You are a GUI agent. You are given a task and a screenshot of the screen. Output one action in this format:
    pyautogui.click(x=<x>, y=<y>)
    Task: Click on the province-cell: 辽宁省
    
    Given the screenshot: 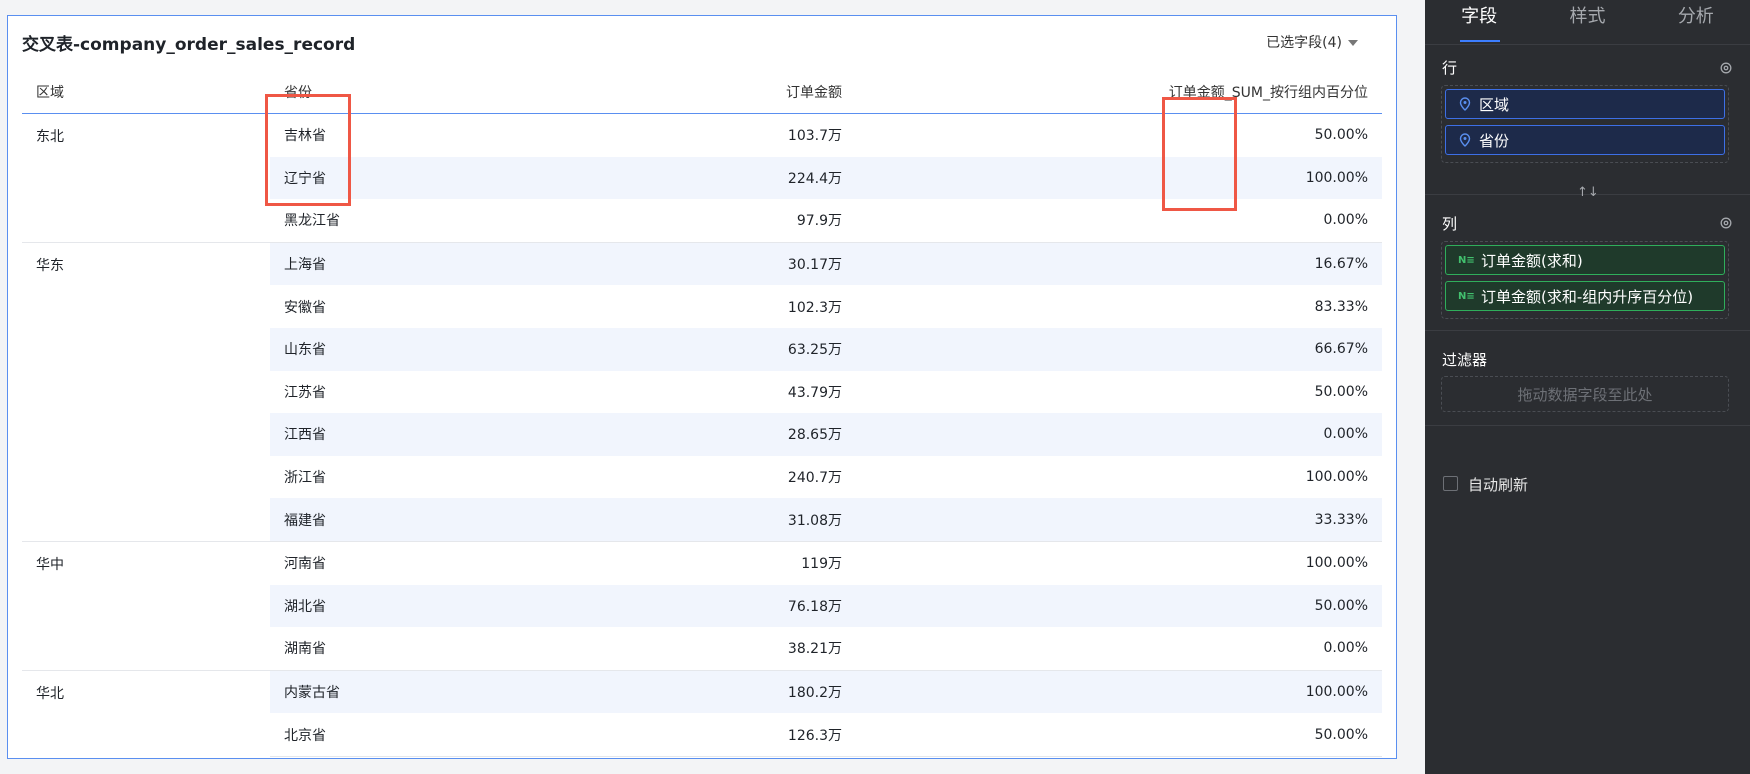 What is the action you would take?
    pyautogui.click(x=449, y=178)
    